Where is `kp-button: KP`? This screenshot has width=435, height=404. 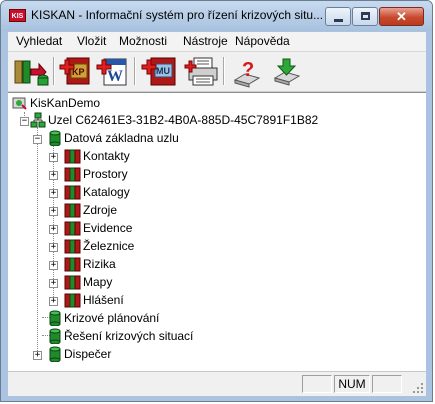
kp-button: KP is located at coordinates (76, 72).